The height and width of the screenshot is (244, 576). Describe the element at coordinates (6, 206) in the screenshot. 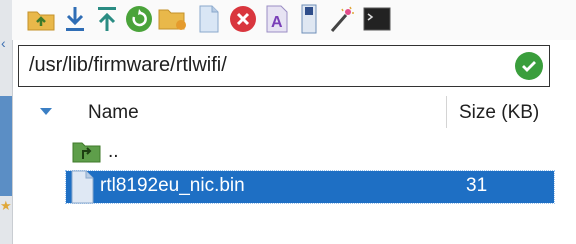

I see `star-icon: ★` at that location.